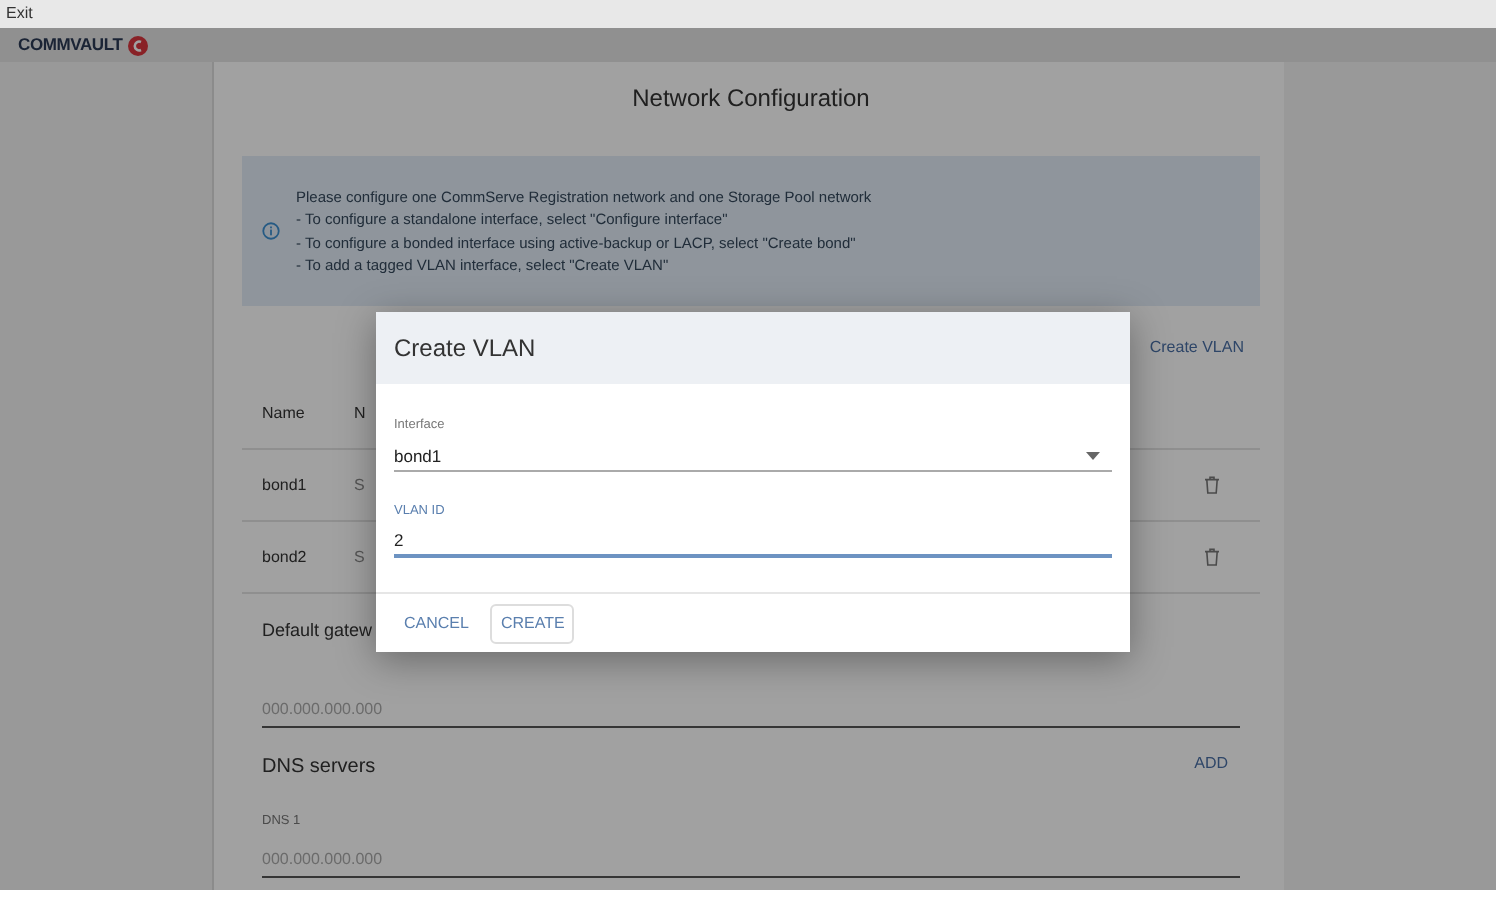 The image size is (1496, 898). Describe the element at coordinates (753, 543) in the screenshot. I see `vlan-id-field: 2` at that location.